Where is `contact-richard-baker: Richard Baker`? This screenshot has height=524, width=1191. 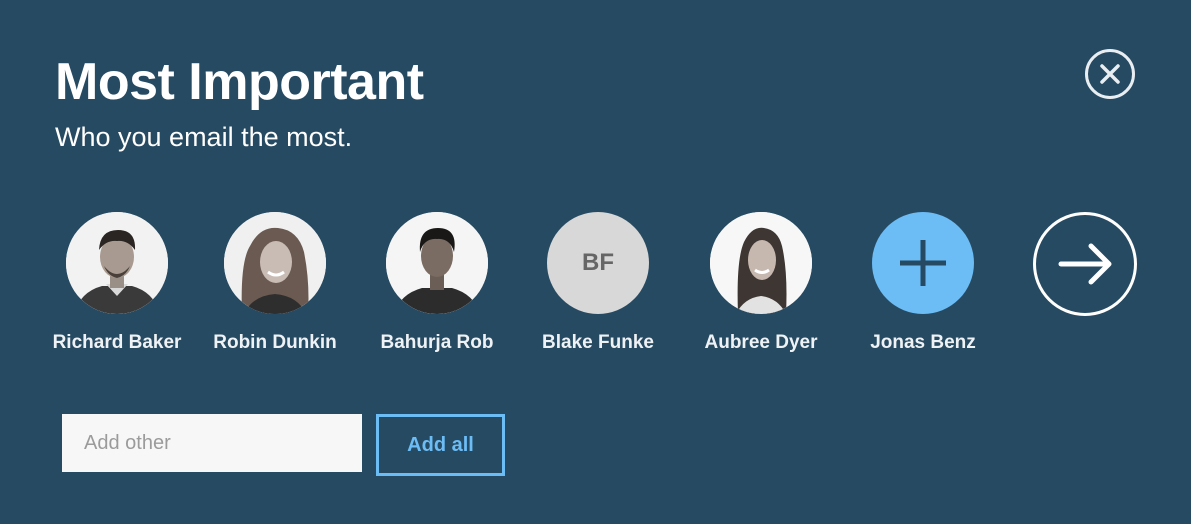
contact-richard-baker: Richard Baker is located at coordinates (117, 283).